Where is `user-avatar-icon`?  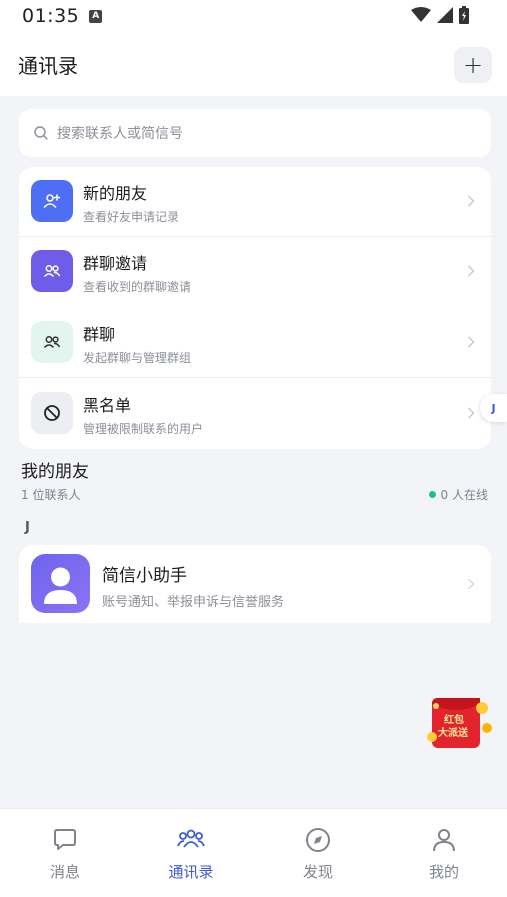
user-avatar-icon is located at coordinates (60, 585).